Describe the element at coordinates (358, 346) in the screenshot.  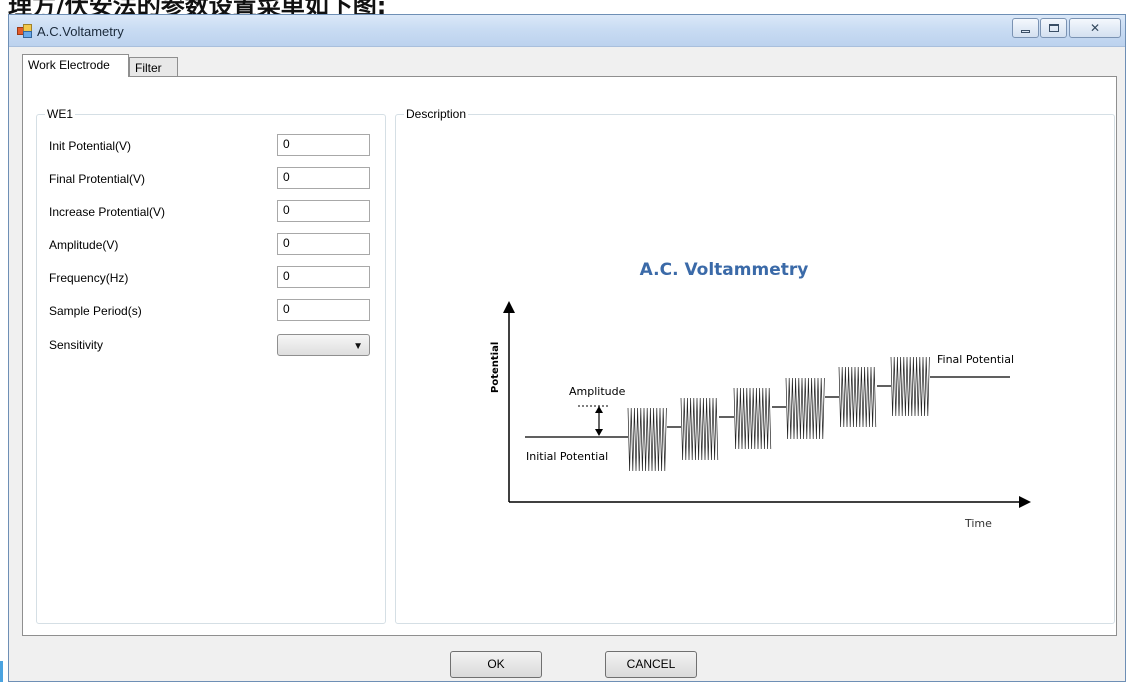
I see `chevron-down-icon: ▼` at that location.